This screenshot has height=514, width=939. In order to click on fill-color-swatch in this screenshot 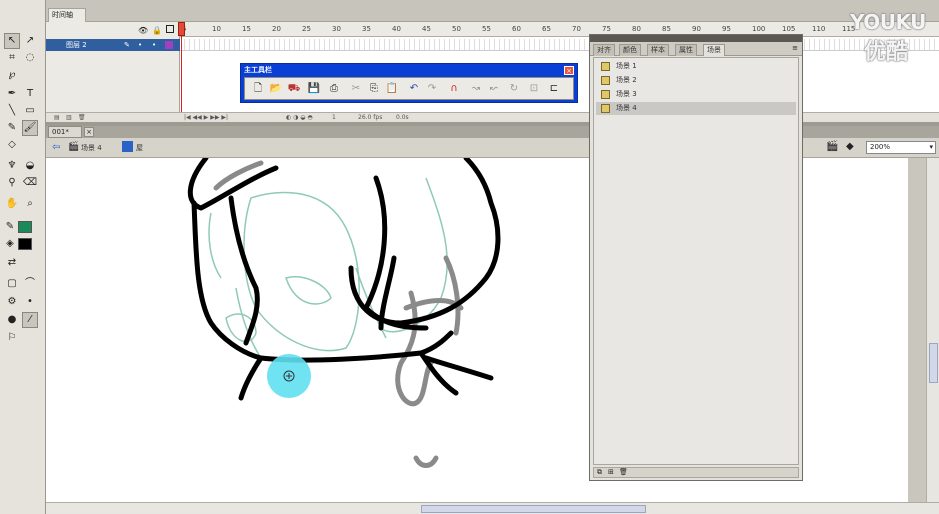, I will do `click(25, 244)`.